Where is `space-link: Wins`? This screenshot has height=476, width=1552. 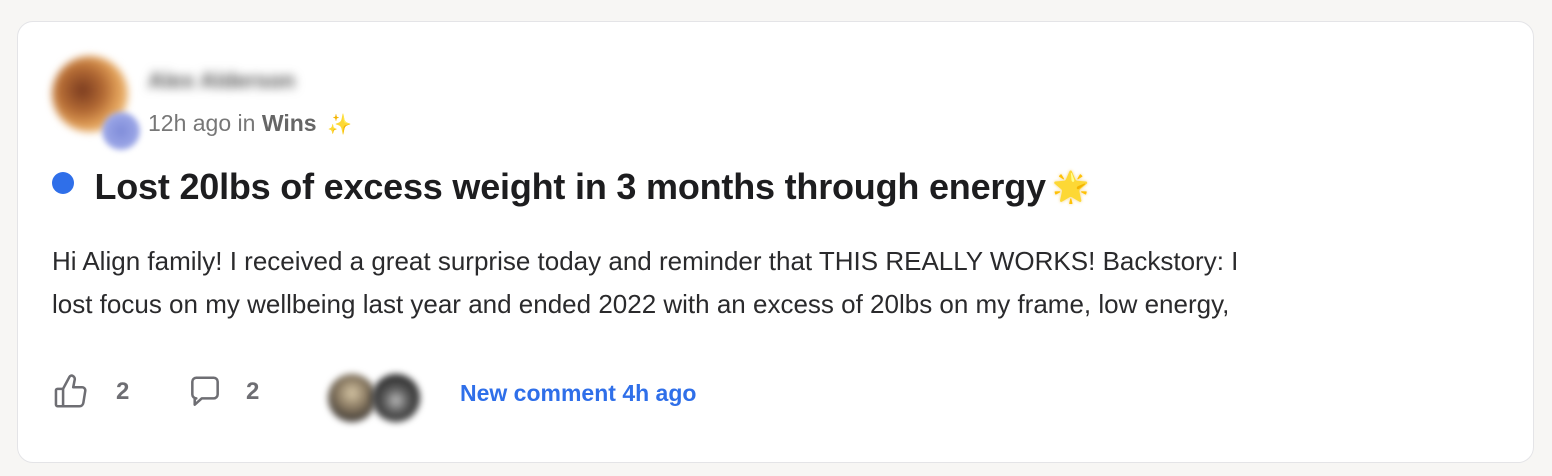
space-link: Wins is located at coordinates (289, 123).